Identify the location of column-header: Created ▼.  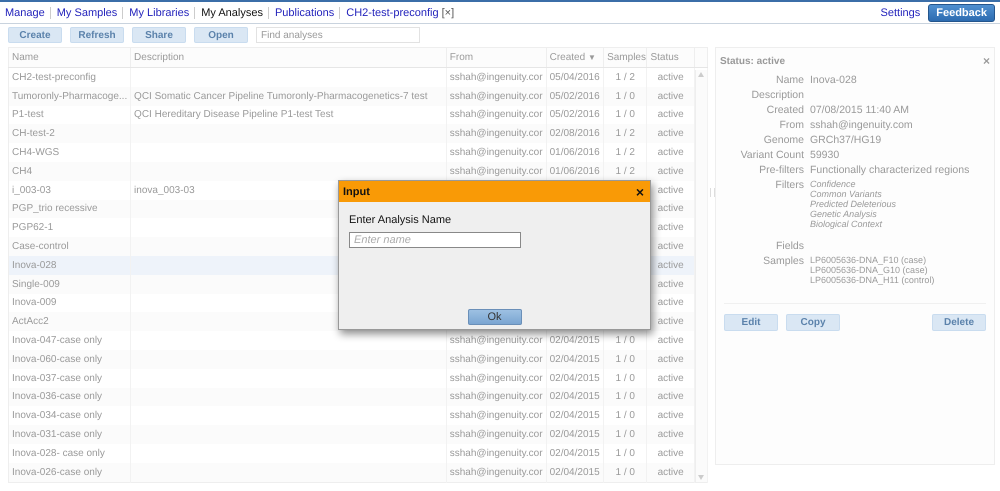
(575, 58).